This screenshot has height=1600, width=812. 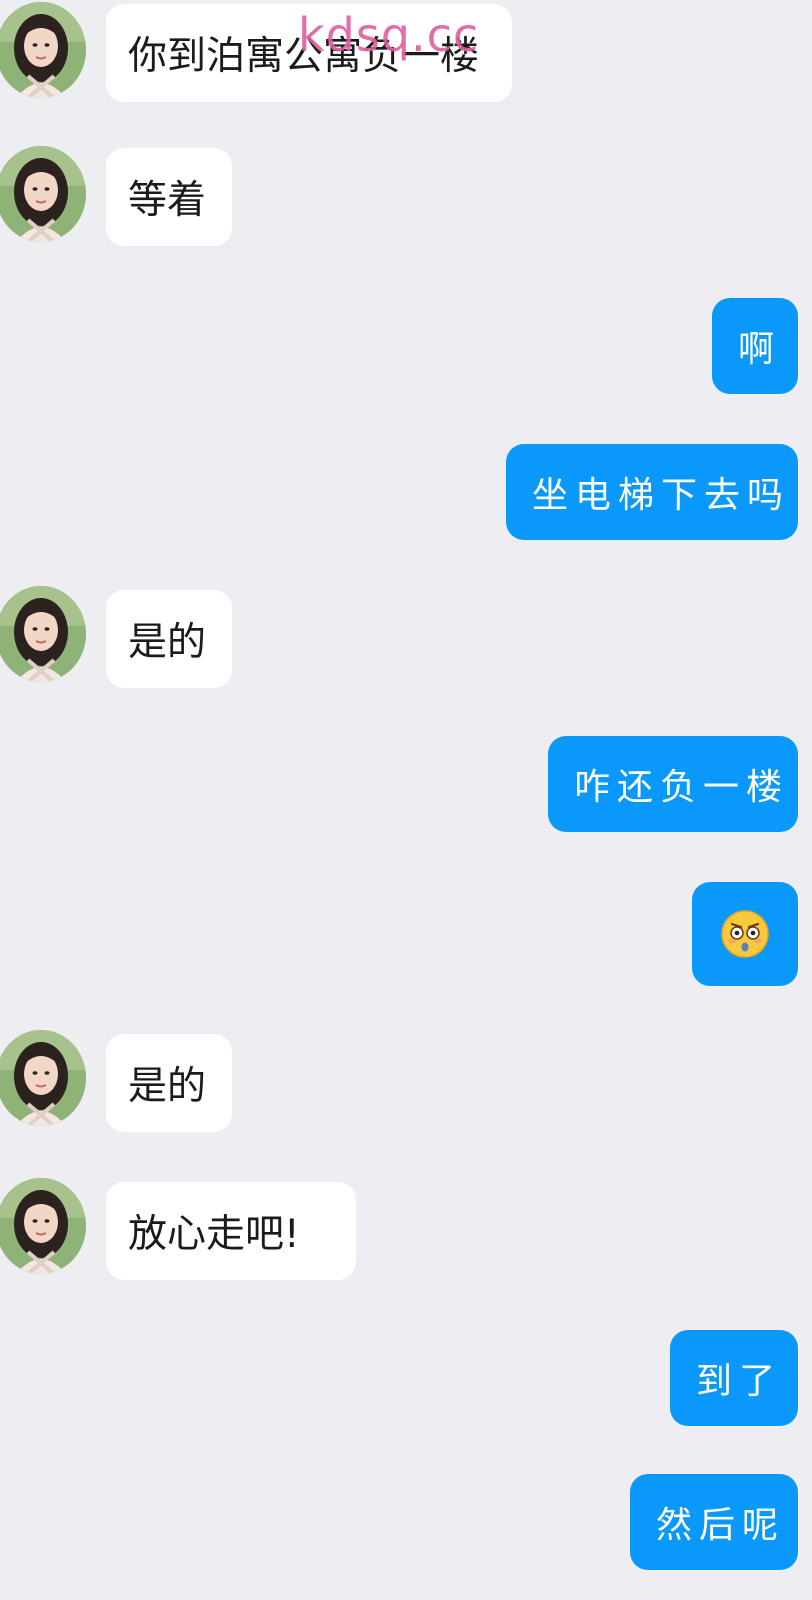 I want to click on message-text: 等着, so click(x=167, y=200).